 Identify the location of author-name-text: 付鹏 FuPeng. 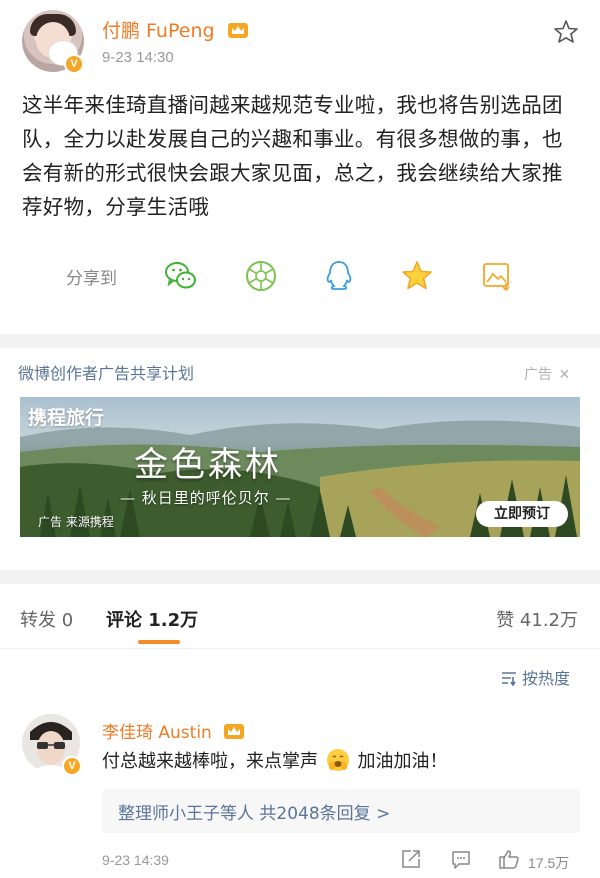
(158, 31).